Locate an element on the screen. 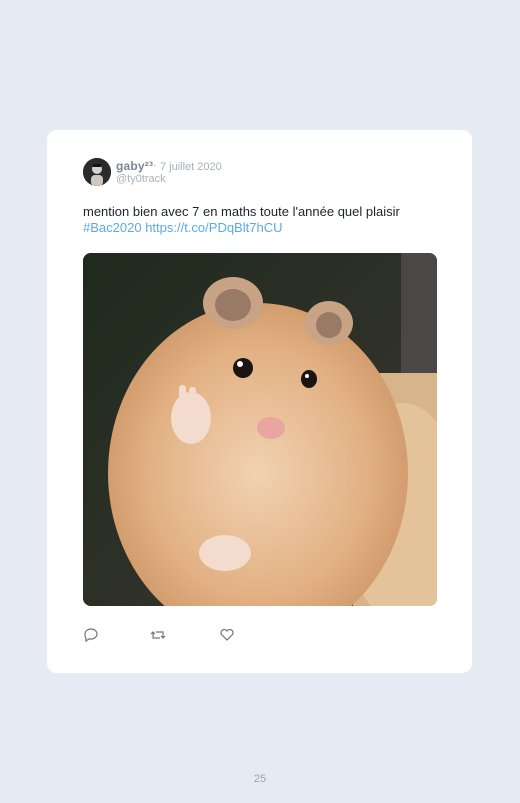 Image resolution: width=520 pixels, height=803 pixels. user-handle: @ty0track is located at coordinates (141, 179).